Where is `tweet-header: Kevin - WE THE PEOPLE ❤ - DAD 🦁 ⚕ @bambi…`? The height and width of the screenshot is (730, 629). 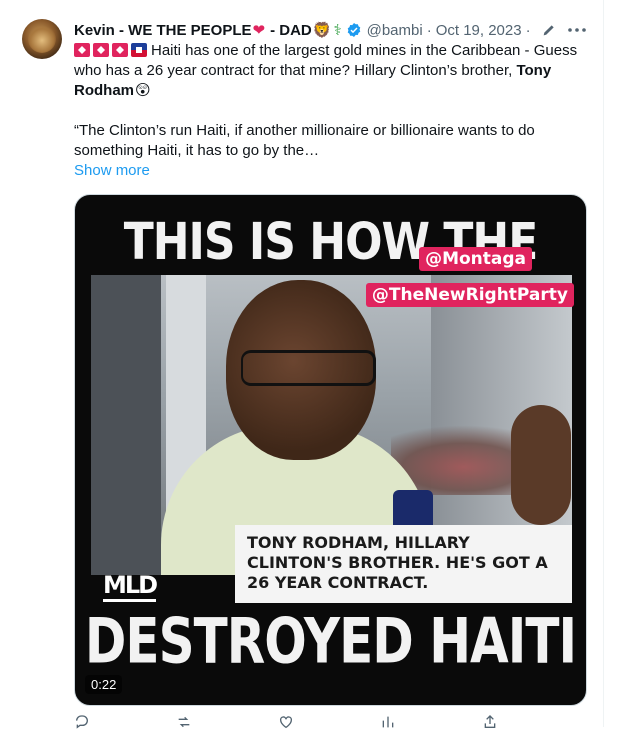 tweet-header: Kevin - WE THE PEOPLE ❤ - DAD 🦁 ⚕ @bambi… is located at coordinates (315, 30).